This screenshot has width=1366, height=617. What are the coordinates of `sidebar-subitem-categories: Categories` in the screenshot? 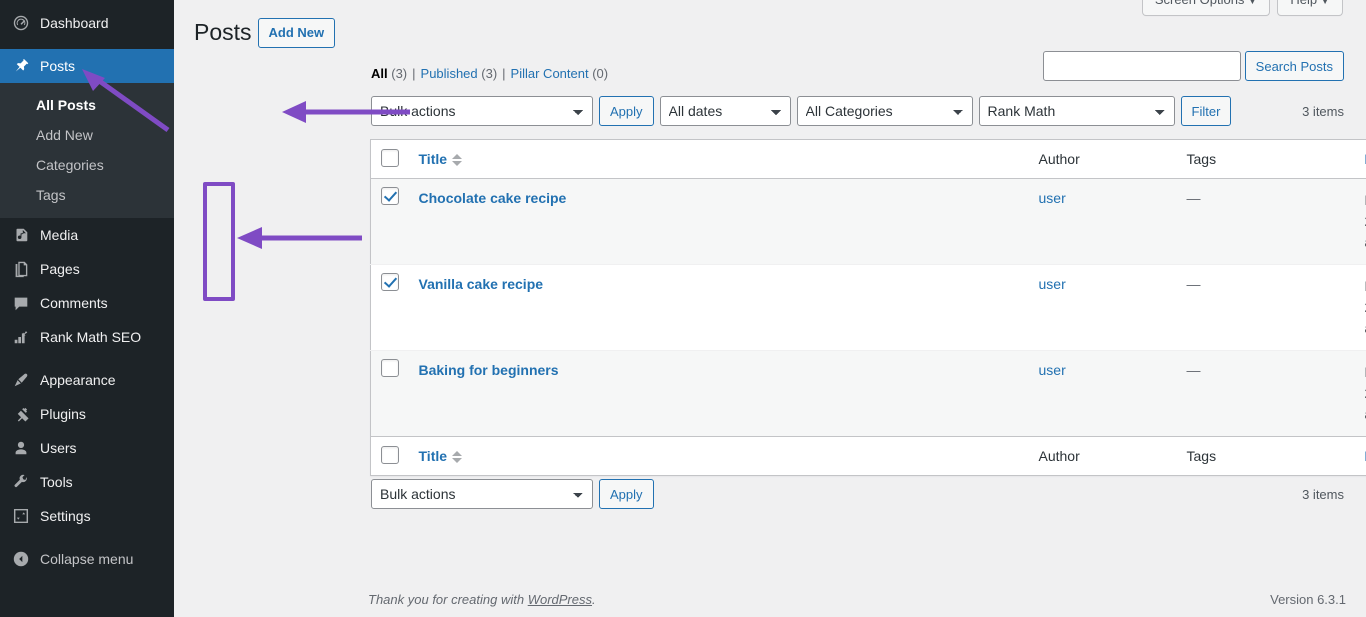 It's located at (87, 165).